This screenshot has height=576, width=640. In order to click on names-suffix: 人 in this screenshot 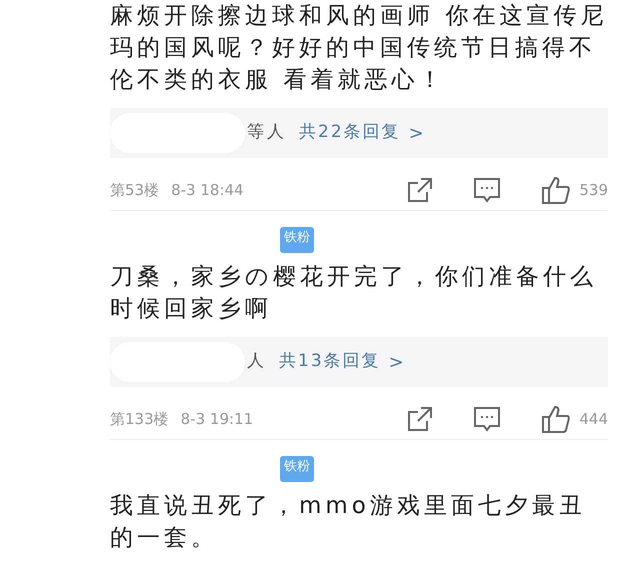, I will do `click(257, 362)`.